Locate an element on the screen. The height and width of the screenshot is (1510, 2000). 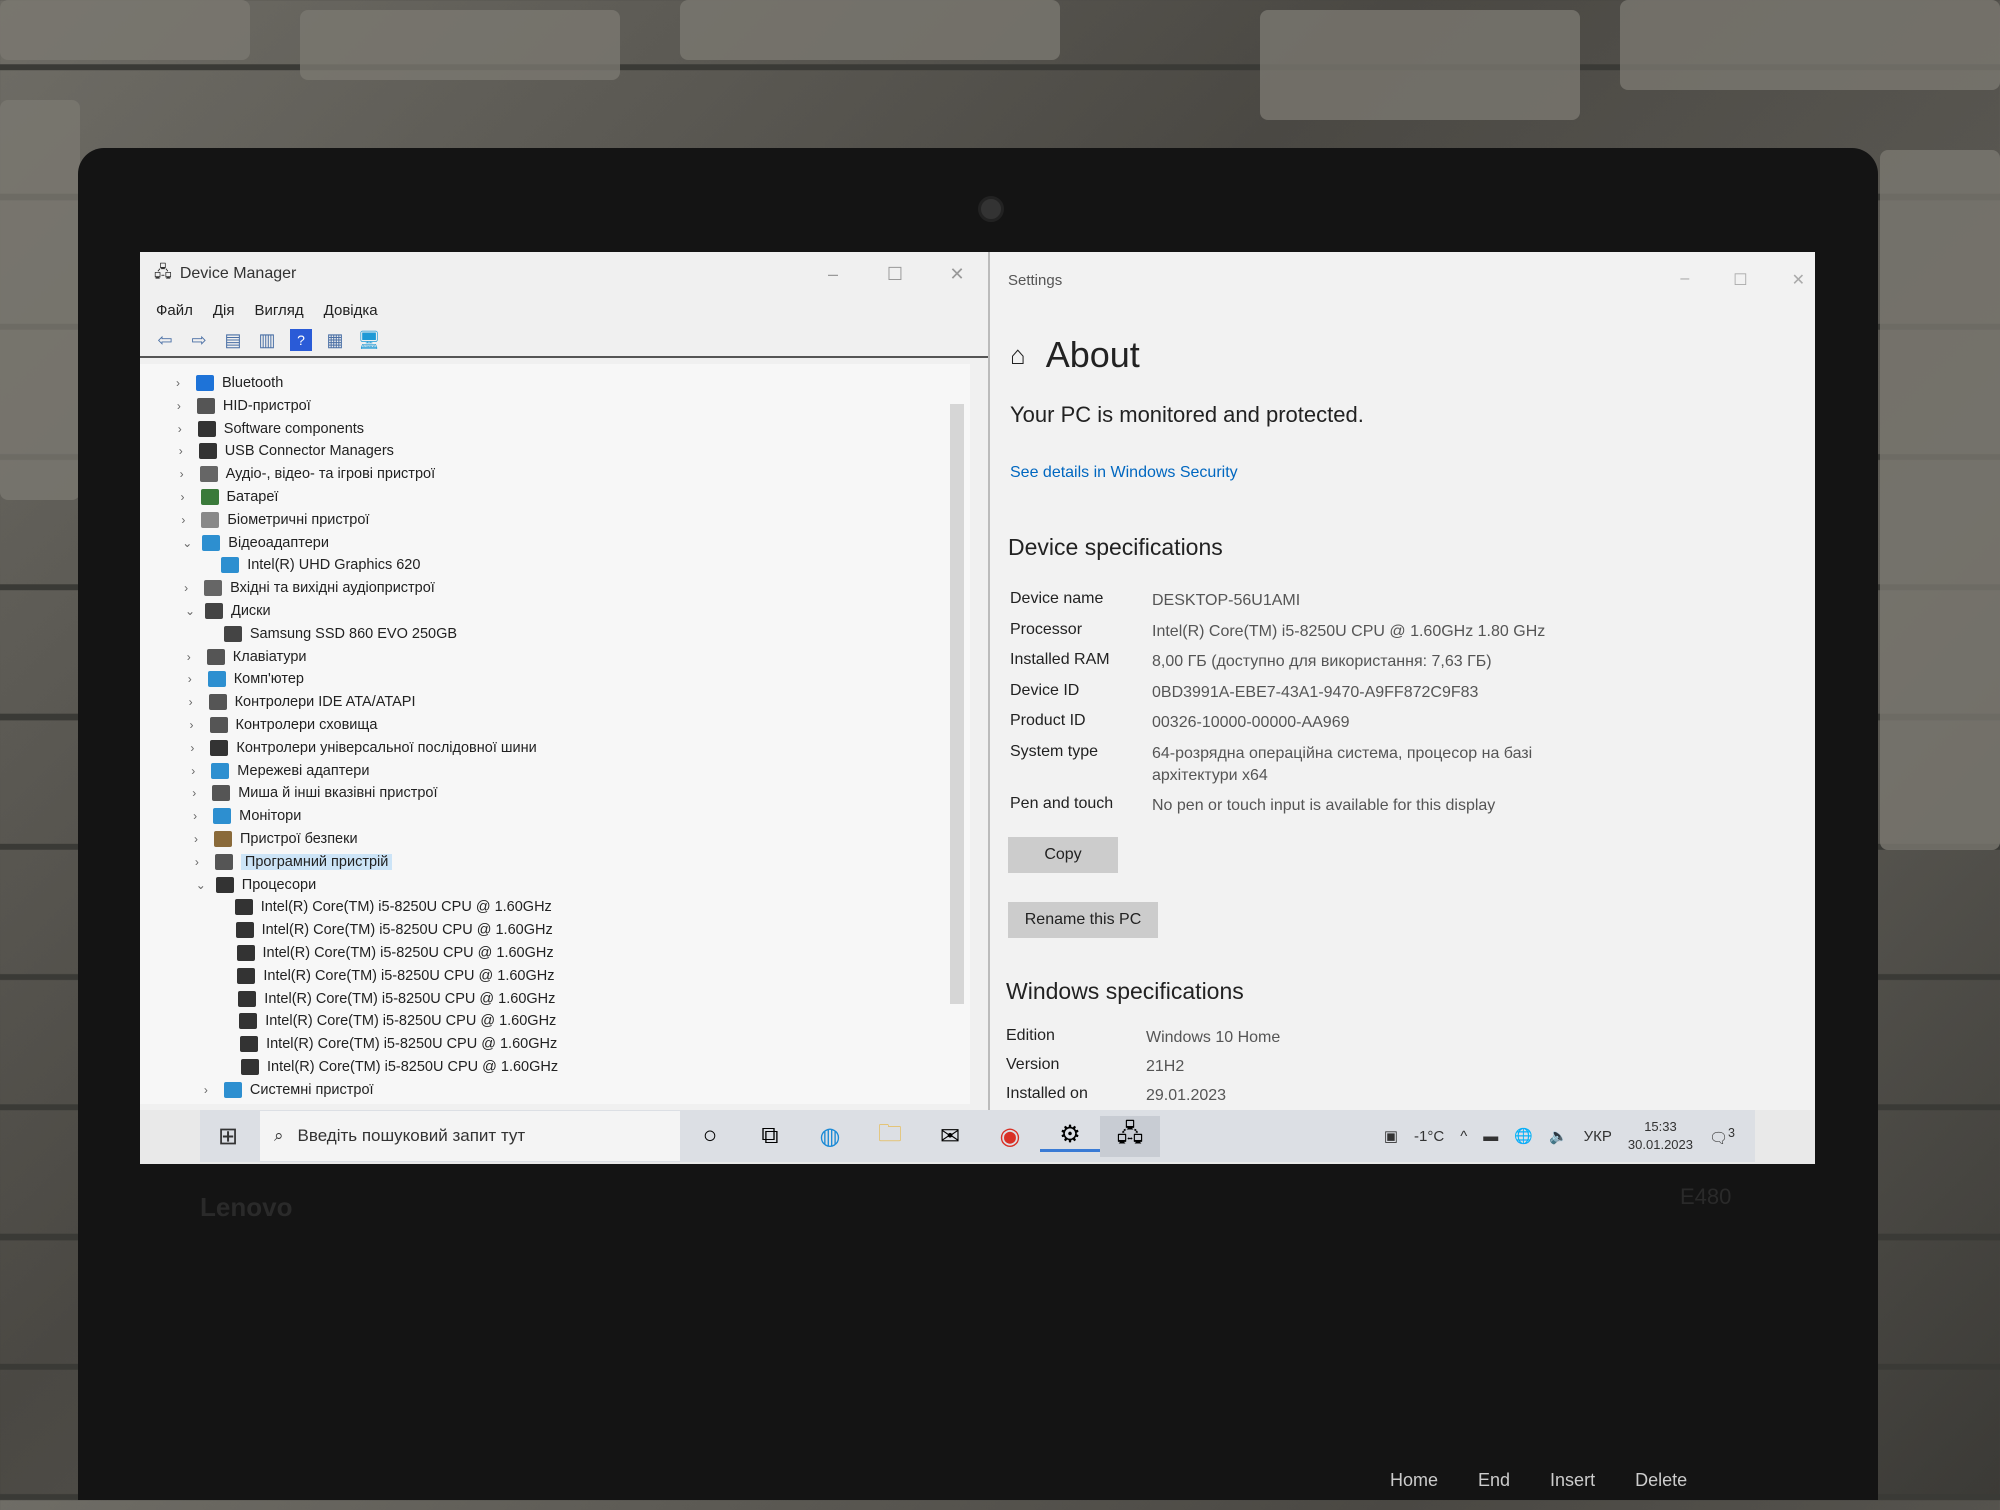
tree-item: › Монітори is located at coordinates (247, 816).